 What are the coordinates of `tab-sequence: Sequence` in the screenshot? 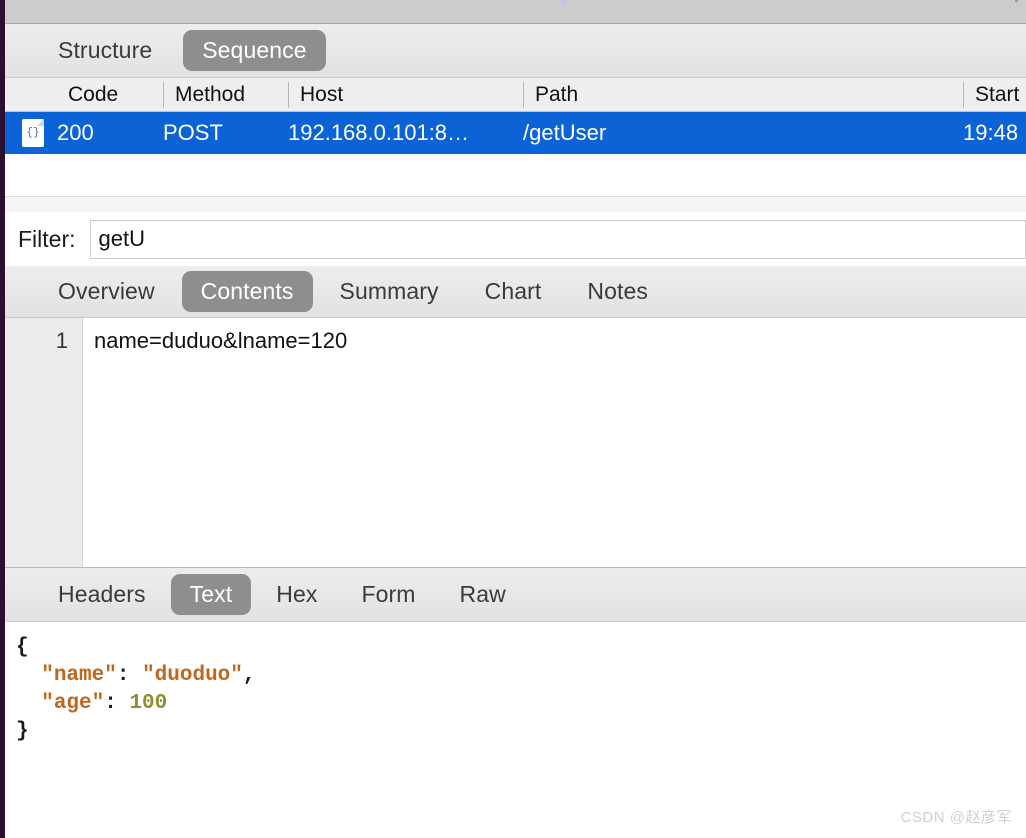 It's located at (254, 50).